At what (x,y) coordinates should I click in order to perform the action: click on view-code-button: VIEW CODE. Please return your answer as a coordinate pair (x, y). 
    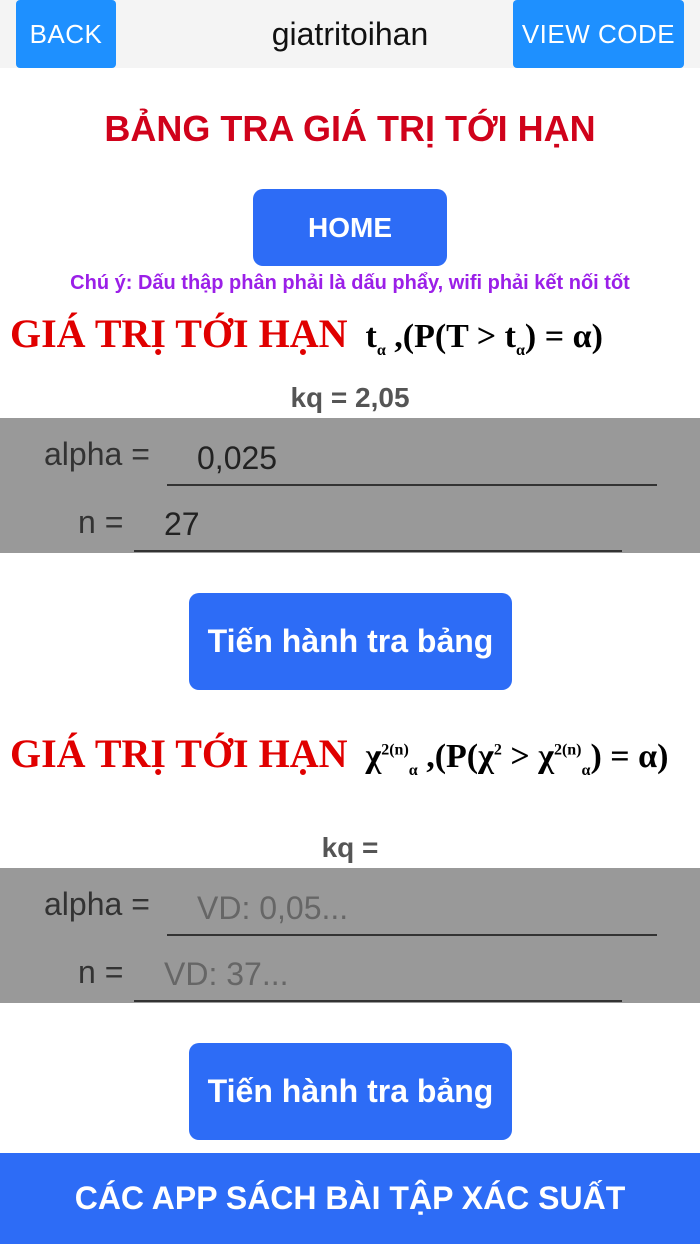
    Looking at the image, I should click on (598, 34).